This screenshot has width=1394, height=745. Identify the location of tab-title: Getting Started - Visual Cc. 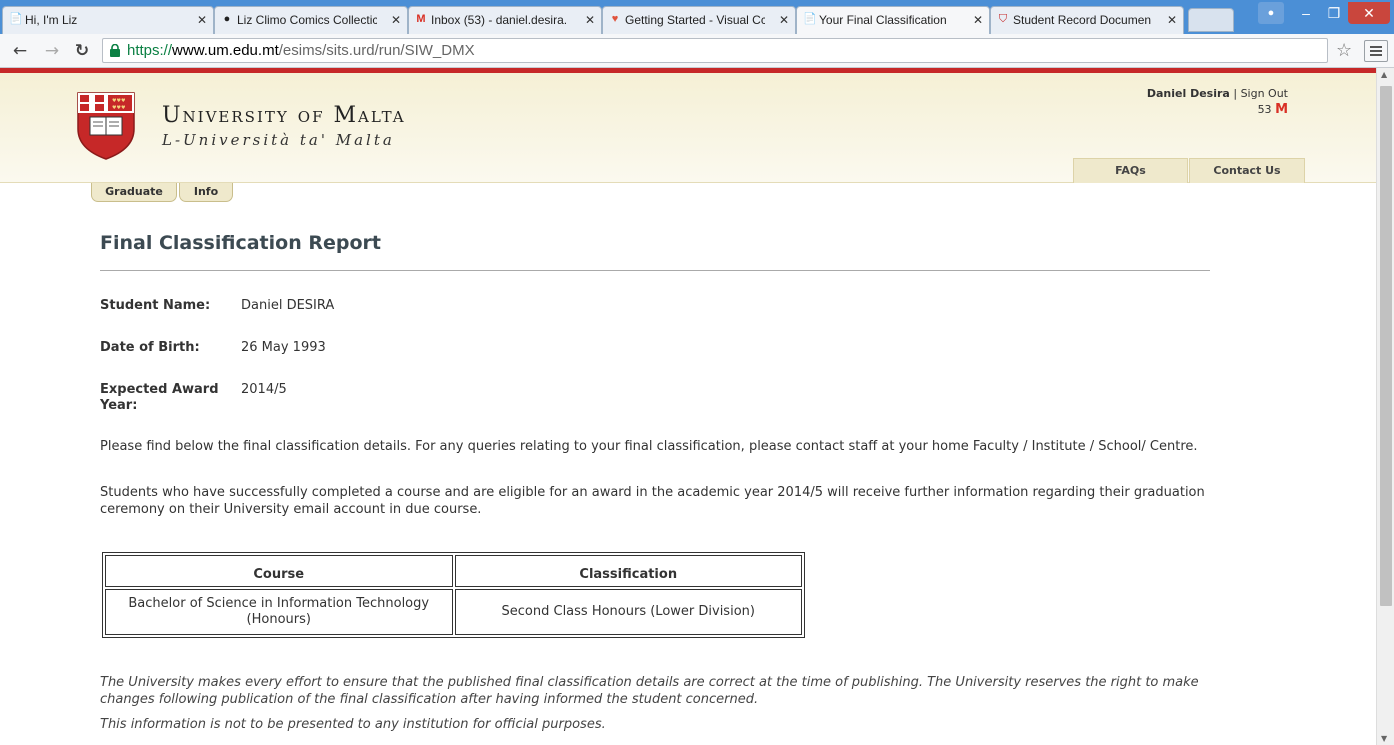
(695, 20).